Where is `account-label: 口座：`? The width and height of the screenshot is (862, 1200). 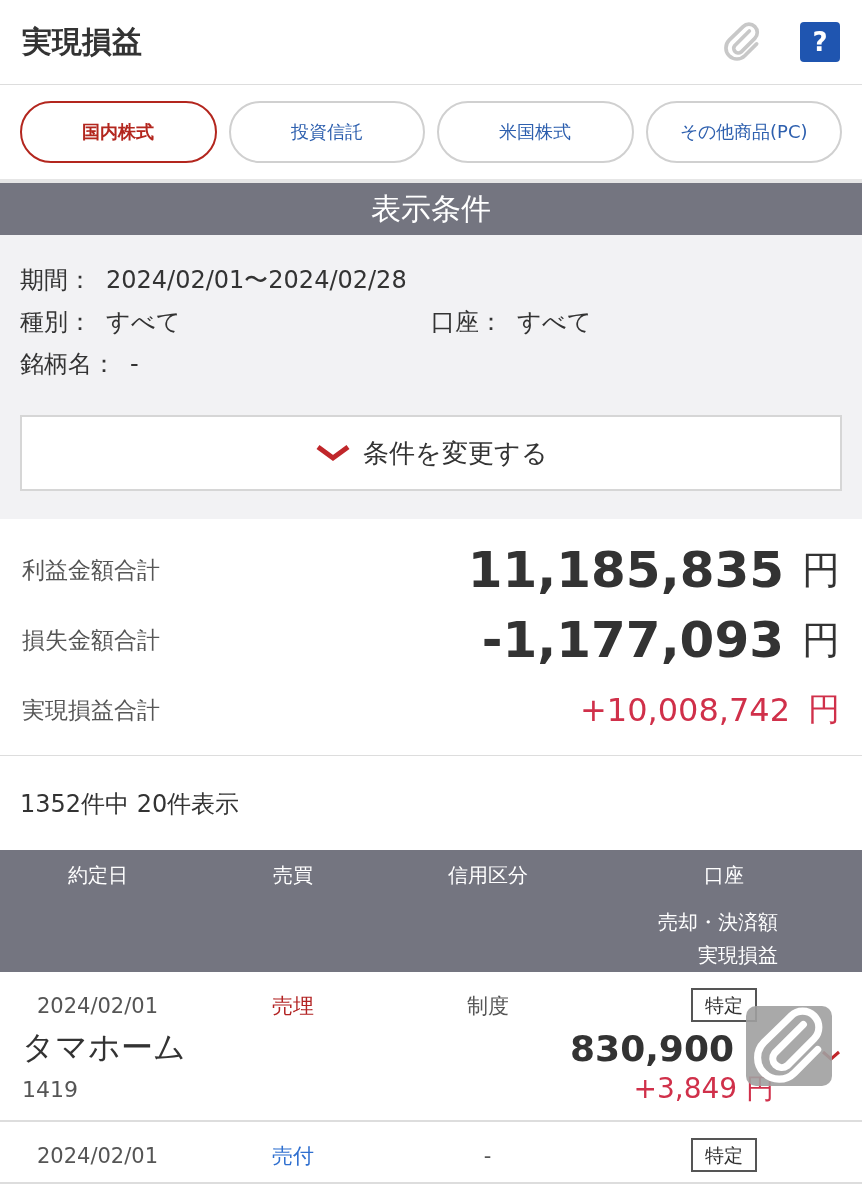 account-label: 口座： is located at coordinates (467, 322).